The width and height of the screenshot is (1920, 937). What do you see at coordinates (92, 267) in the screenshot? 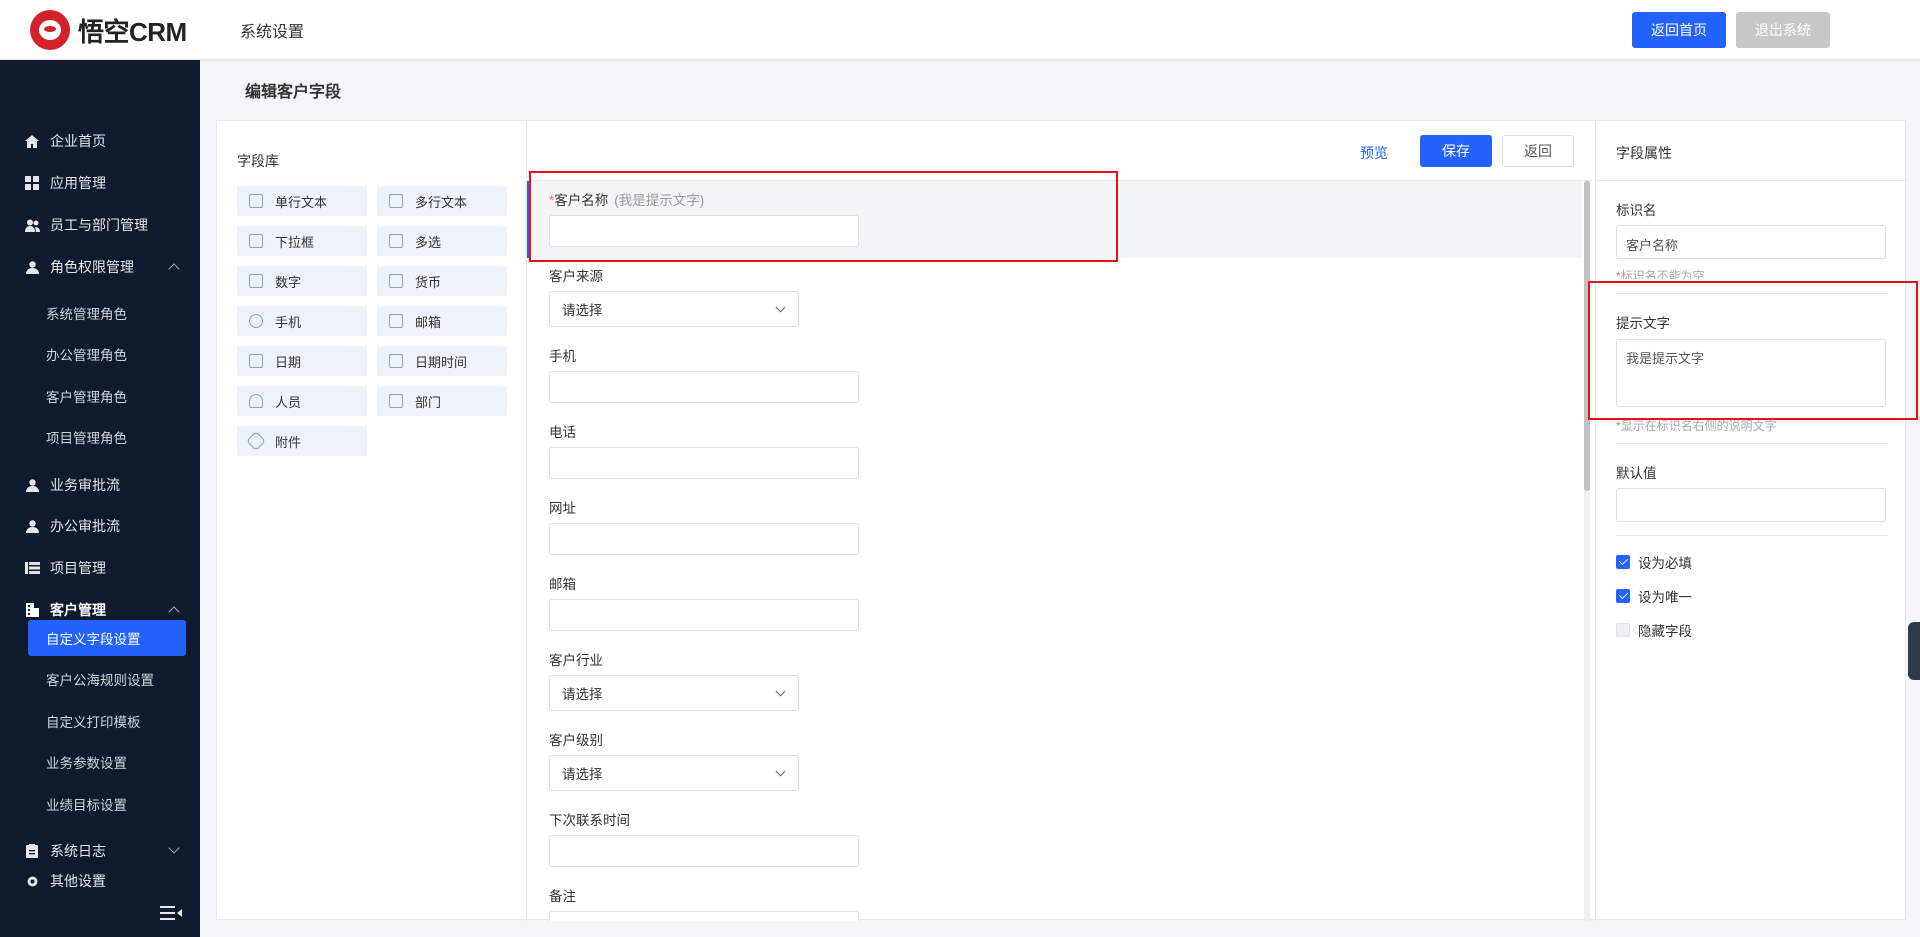
I see `sidebar-item-label: 角色权限管理` at bounding box center [92, 267].